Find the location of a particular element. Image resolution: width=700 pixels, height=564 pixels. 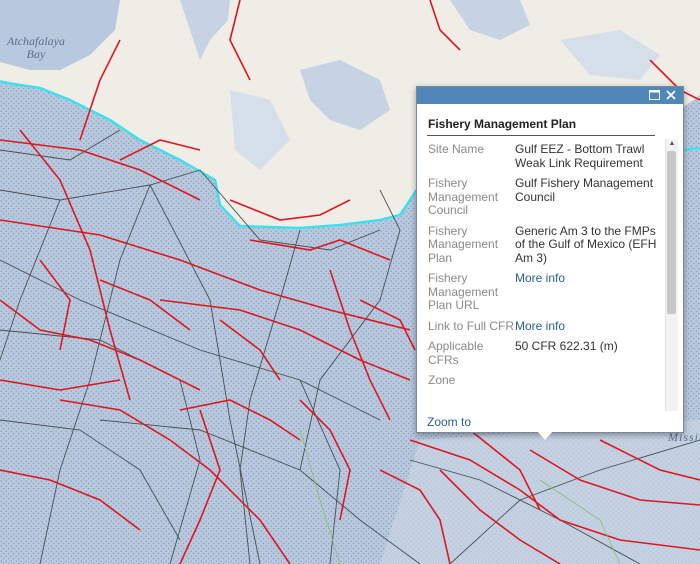

close-icon is located at coordinates (670, 95).